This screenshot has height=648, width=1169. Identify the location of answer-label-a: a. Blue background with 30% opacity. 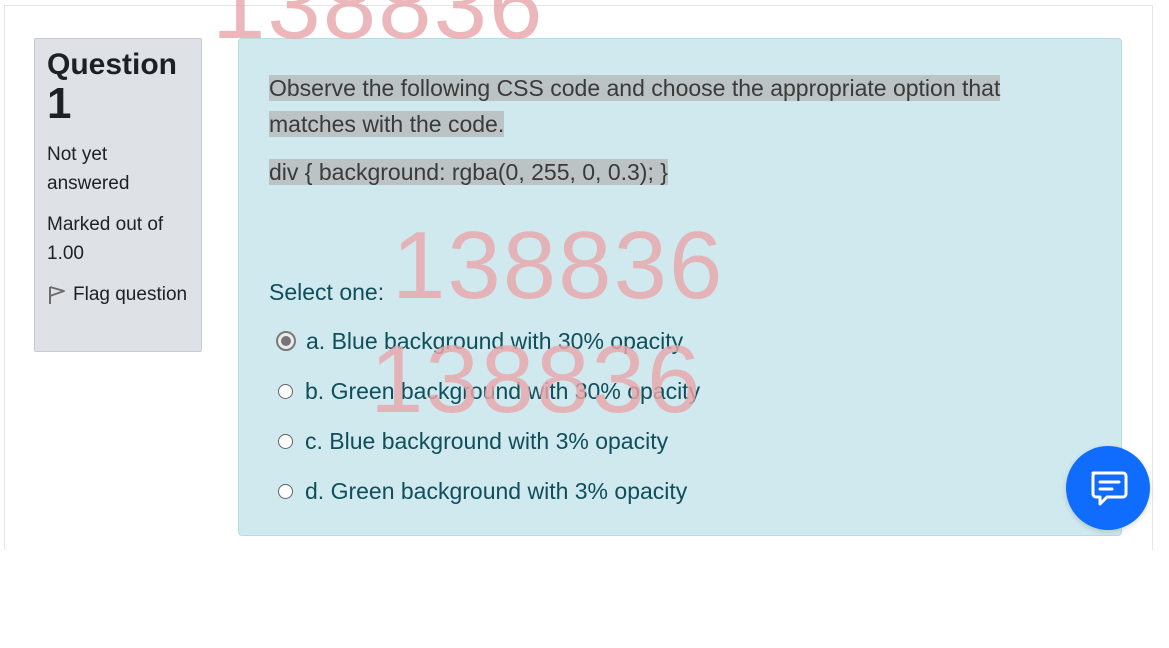
(495, 340).